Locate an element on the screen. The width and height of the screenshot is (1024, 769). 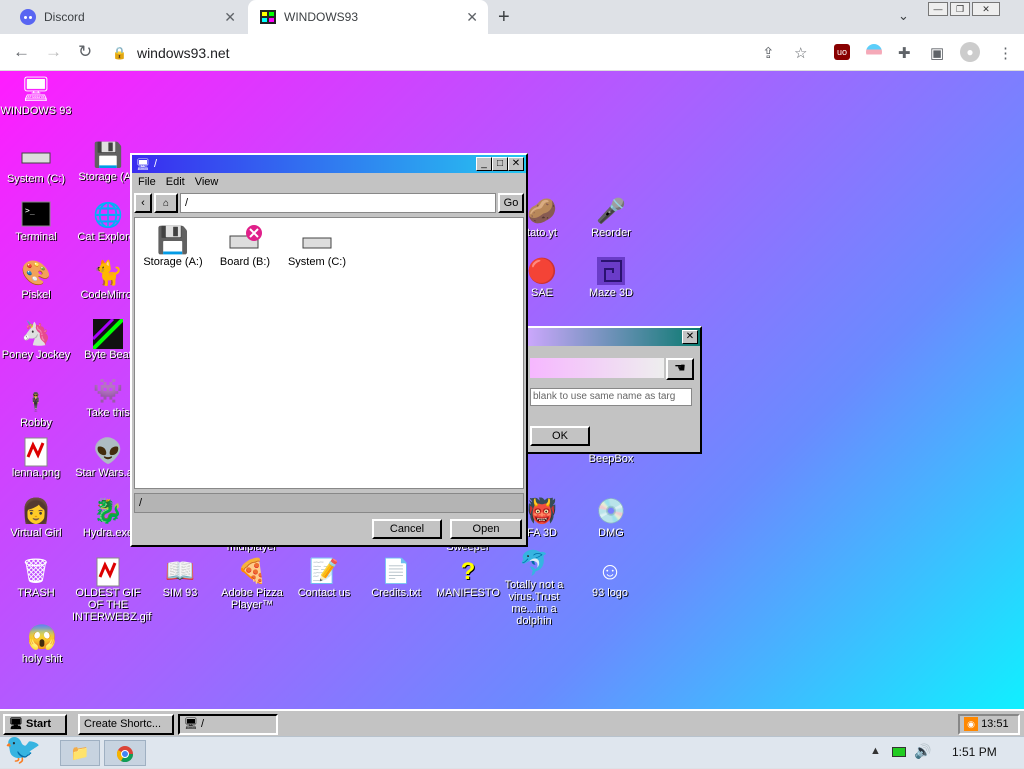
smiley-icon: ☺ is located at coordinates (610, 571).